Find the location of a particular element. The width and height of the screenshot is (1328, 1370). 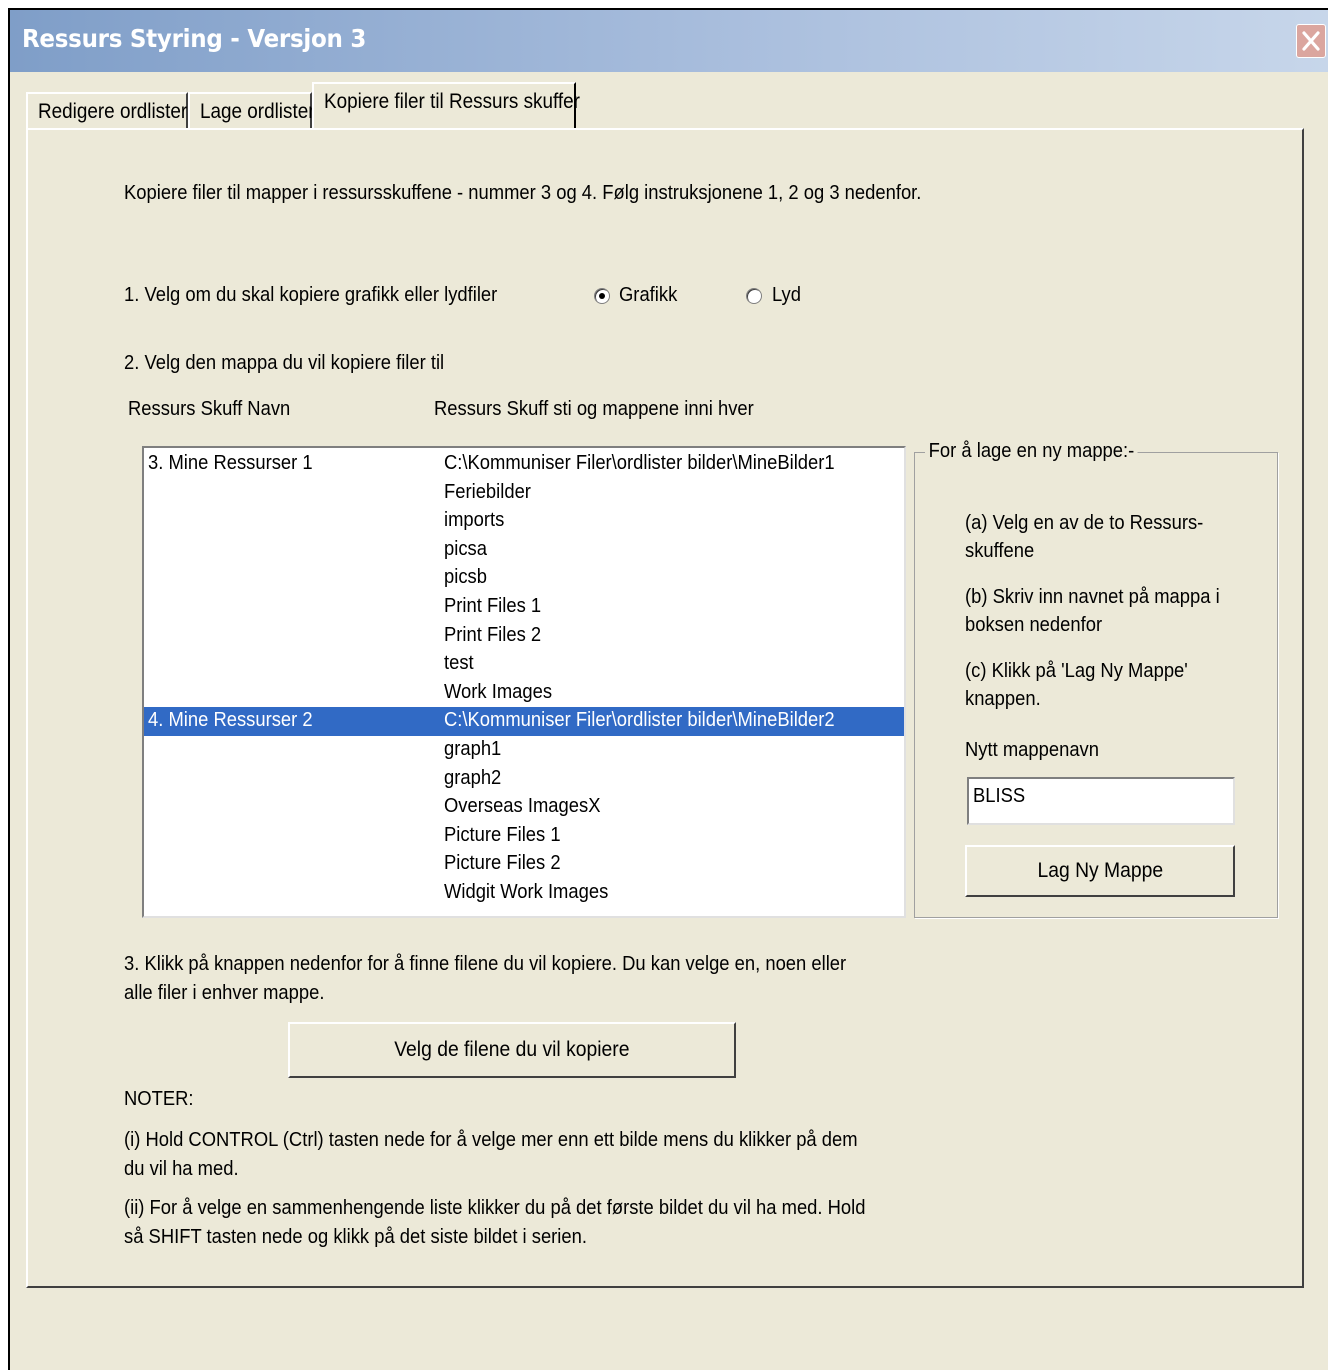

list-item: graph2 is located at coordinates (524, 779).